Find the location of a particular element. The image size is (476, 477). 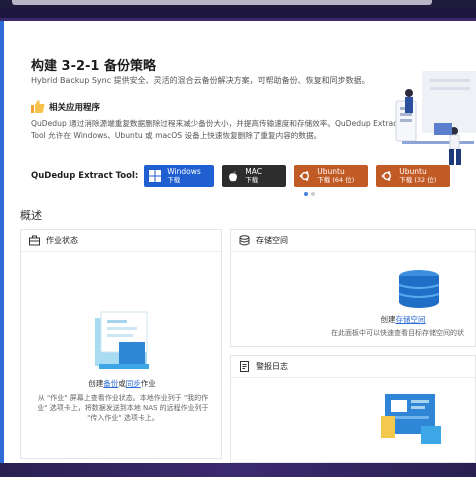

create-storage-link: 存储空间 is located at coordinates (411, 319).